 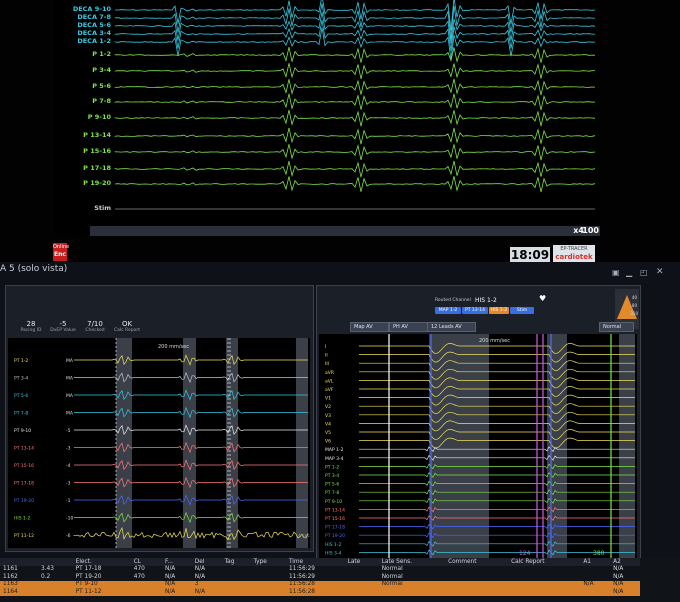 What do you see at coordinates (236, 562) in the screenshot?
I see `table-header-cell: Tag` at bounding box center [236, 562].